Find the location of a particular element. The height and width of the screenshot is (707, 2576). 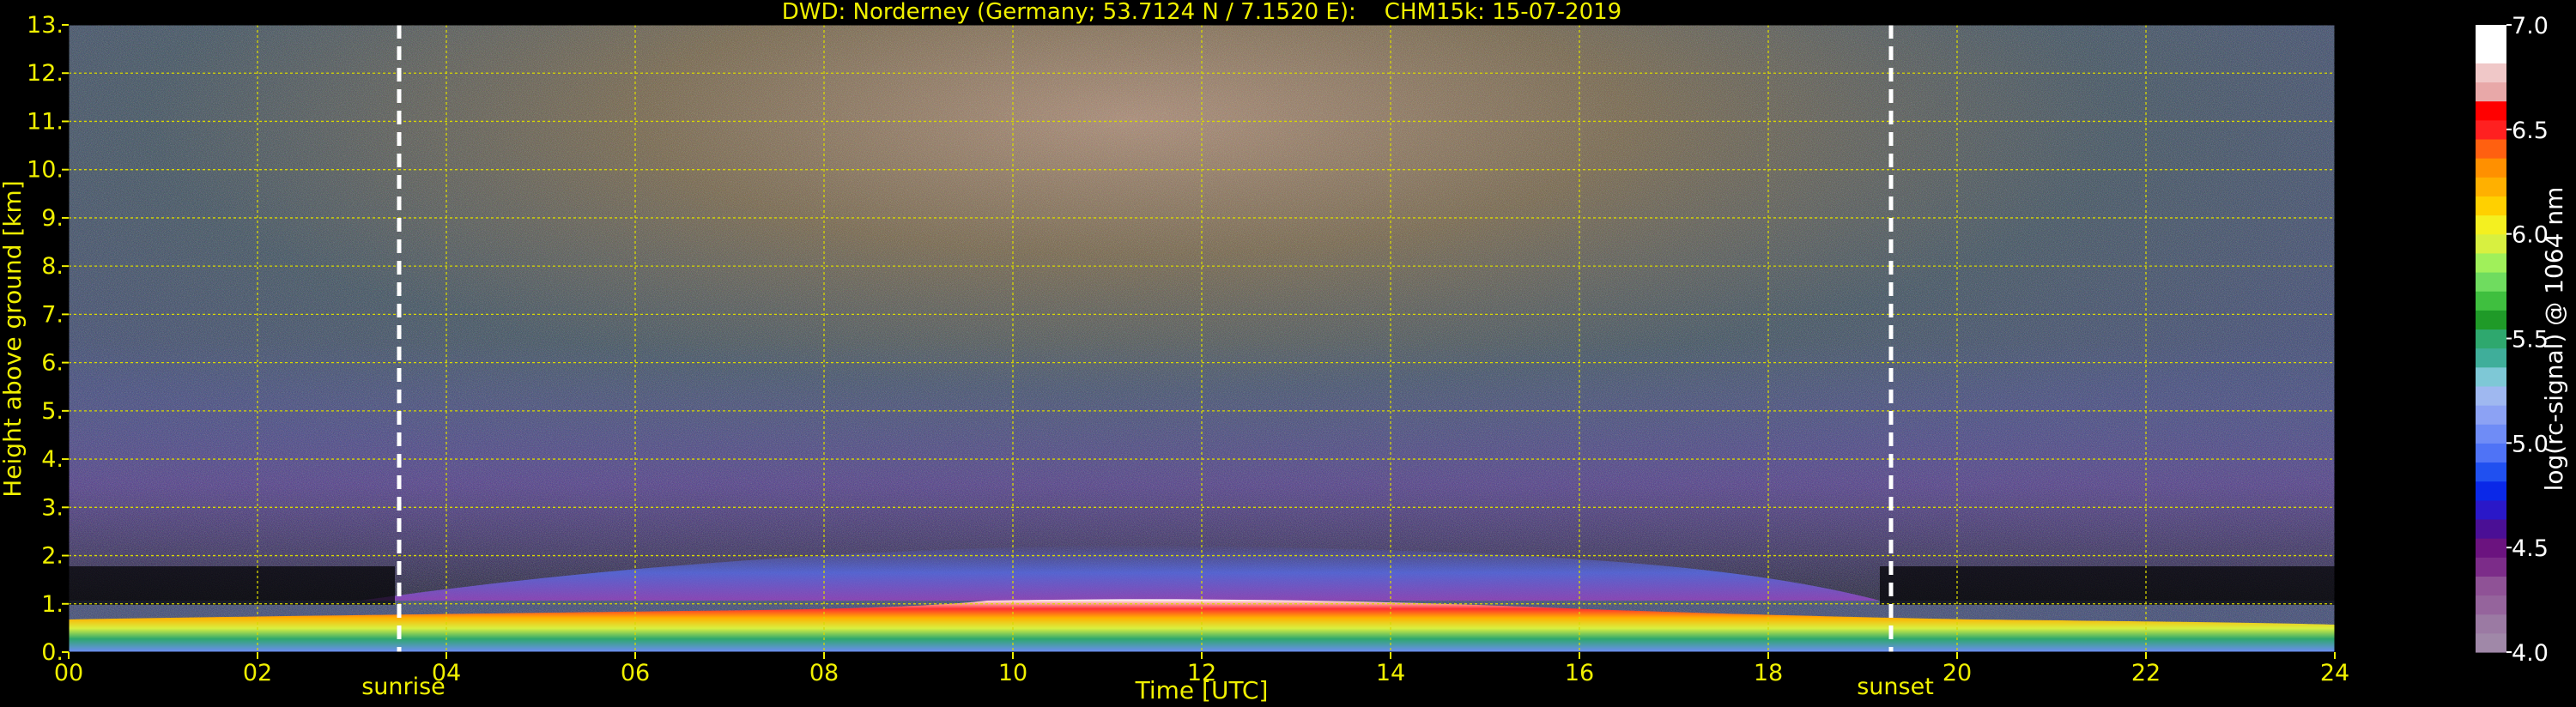

x-tick-label: 20 is located at coordinates (1957, 673).